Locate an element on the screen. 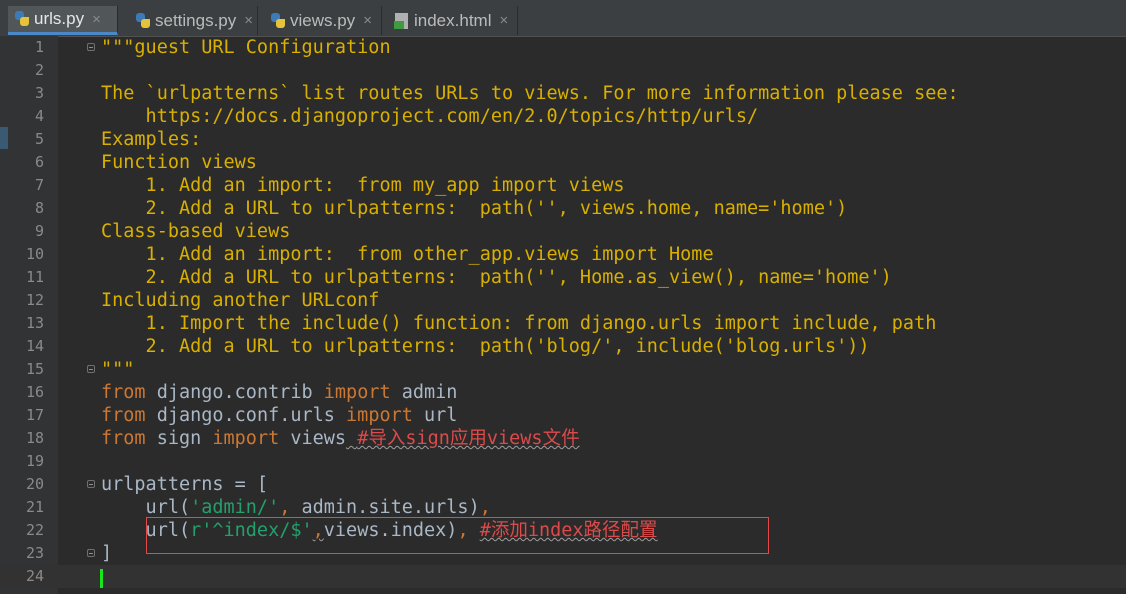  line-number: 3 is located at coordinates (39, 93).